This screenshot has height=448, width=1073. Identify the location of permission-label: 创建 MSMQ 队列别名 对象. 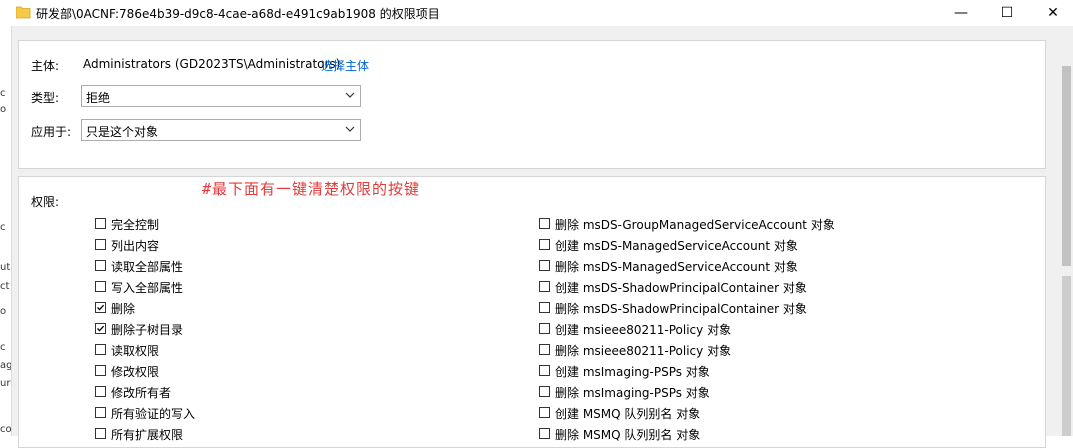
(628, 414).